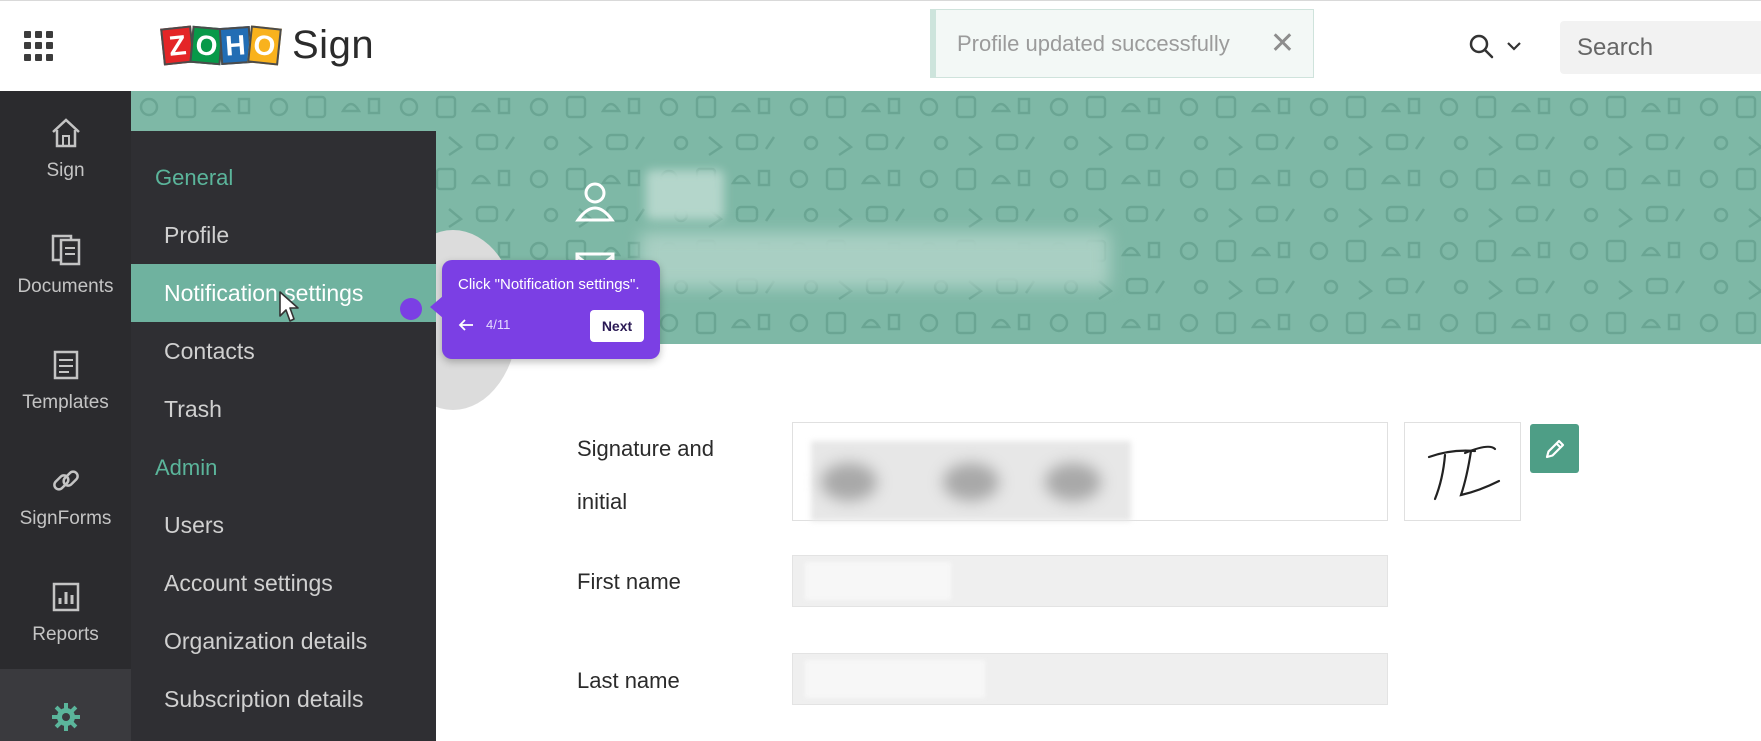 This screenshot has height=741, width=1761. I want to click on templates-icon, so click(65, 365).